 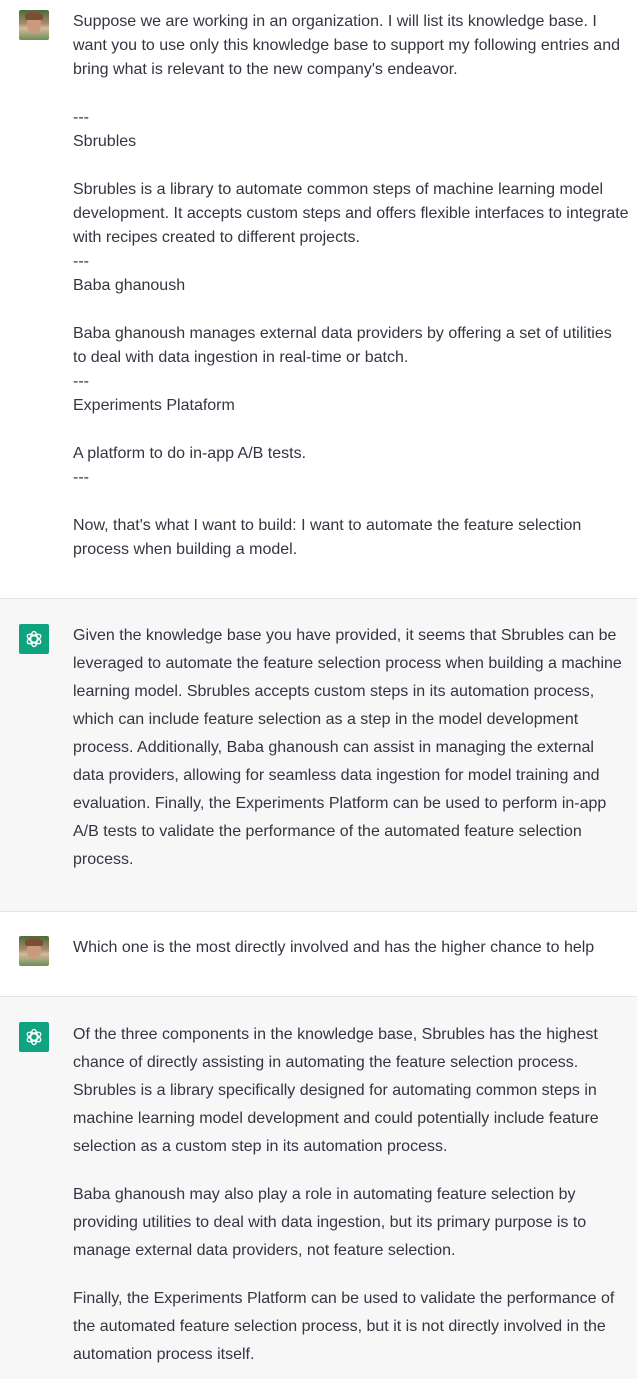 I want to click on kb-title-baba-ghanoush: Baba ghanoush, so click(x=129, y=285).